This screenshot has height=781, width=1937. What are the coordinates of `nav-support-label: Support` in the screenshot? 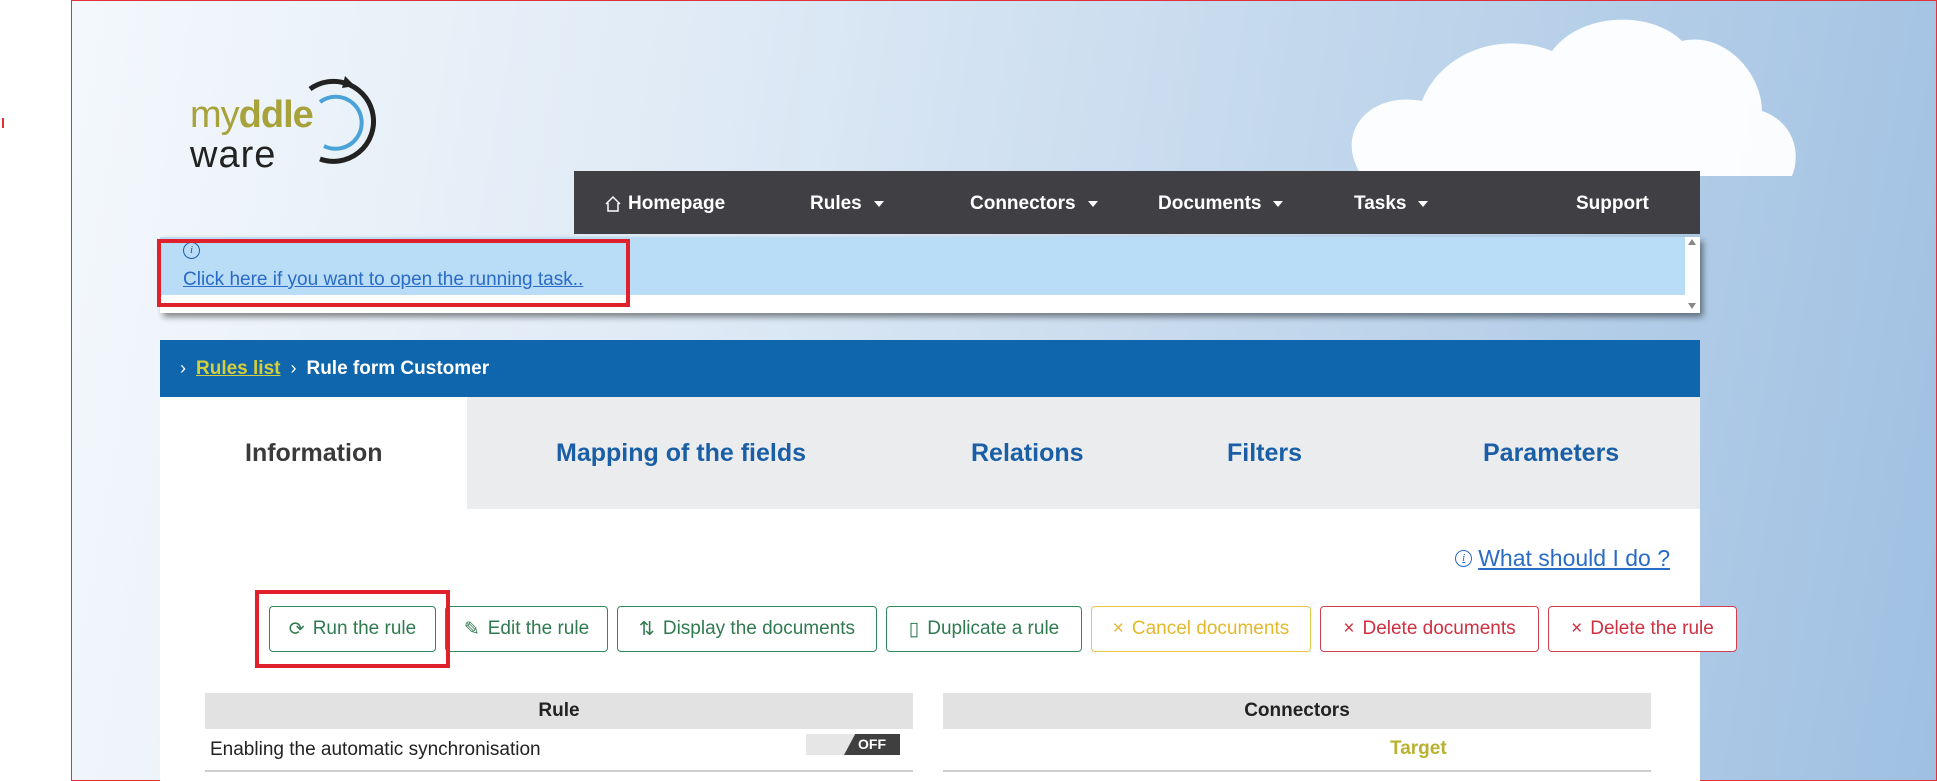 It's located at (1612, 203).